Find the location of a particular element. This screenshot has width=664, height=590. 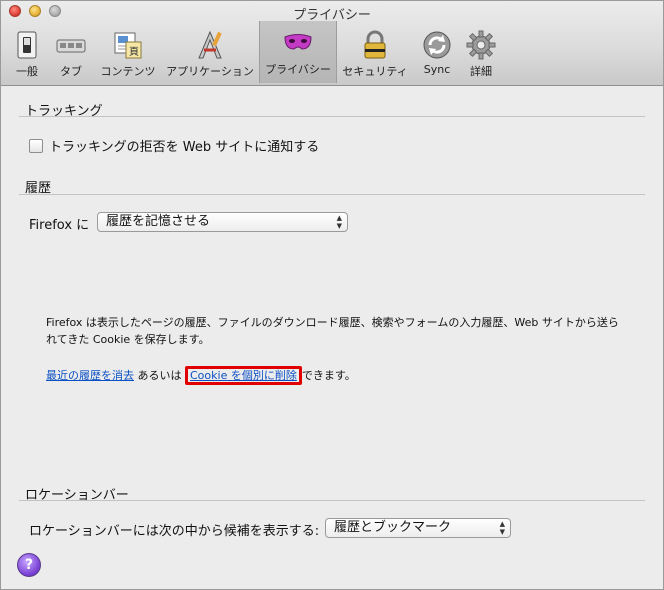

tabs-icon is located at coordinates (71, 46).